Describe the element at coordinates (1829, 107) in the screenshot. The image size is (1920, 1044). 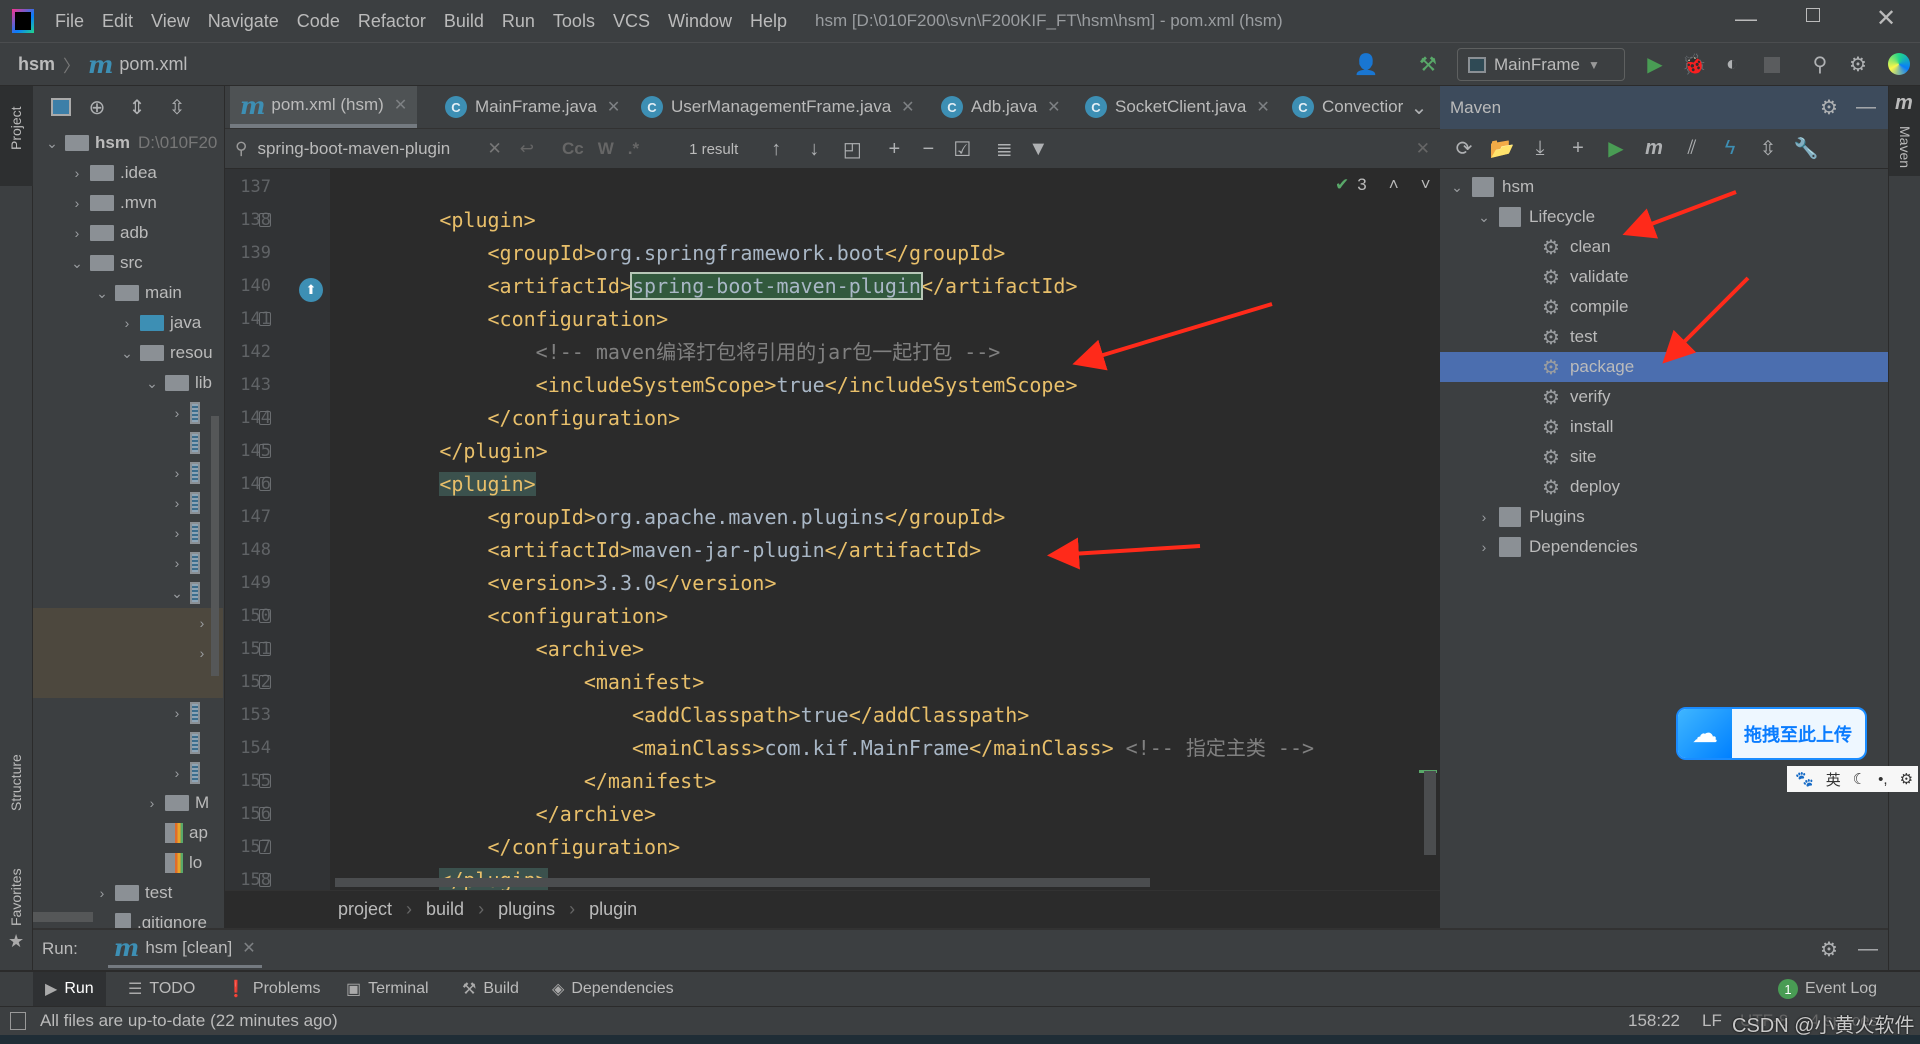
I see `maven-settings-icon: ⚙` at that location.